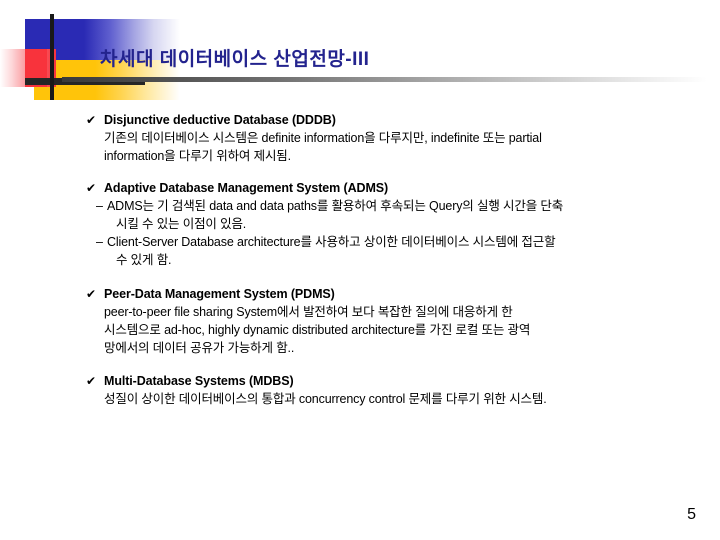 The image size is (720, 540). I want to click on section-heading-row: ✔ Peer-Data Management System (PDMS), so click(360, 294).